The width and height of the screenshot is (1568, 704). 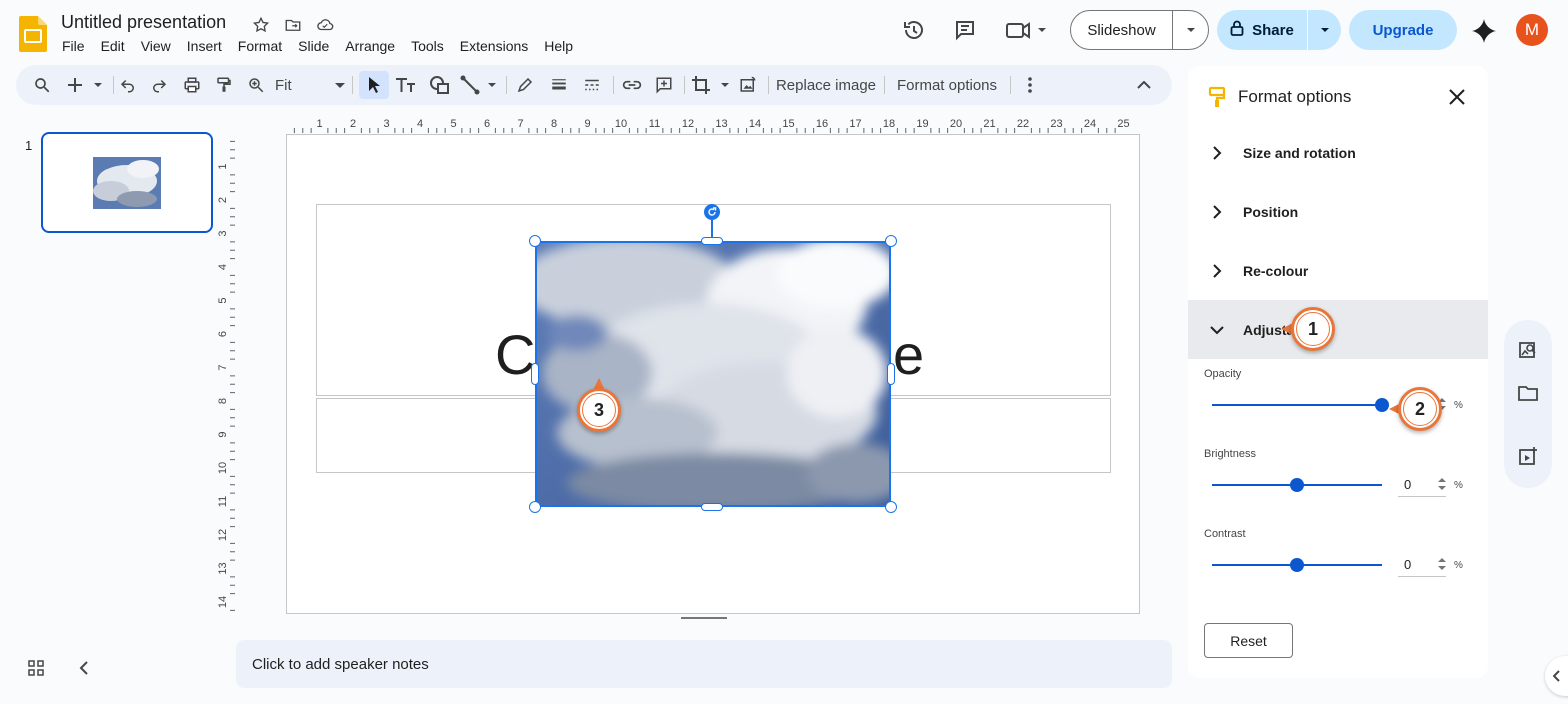 I want to click on section-position: Position, so click(x=1338, y=211).